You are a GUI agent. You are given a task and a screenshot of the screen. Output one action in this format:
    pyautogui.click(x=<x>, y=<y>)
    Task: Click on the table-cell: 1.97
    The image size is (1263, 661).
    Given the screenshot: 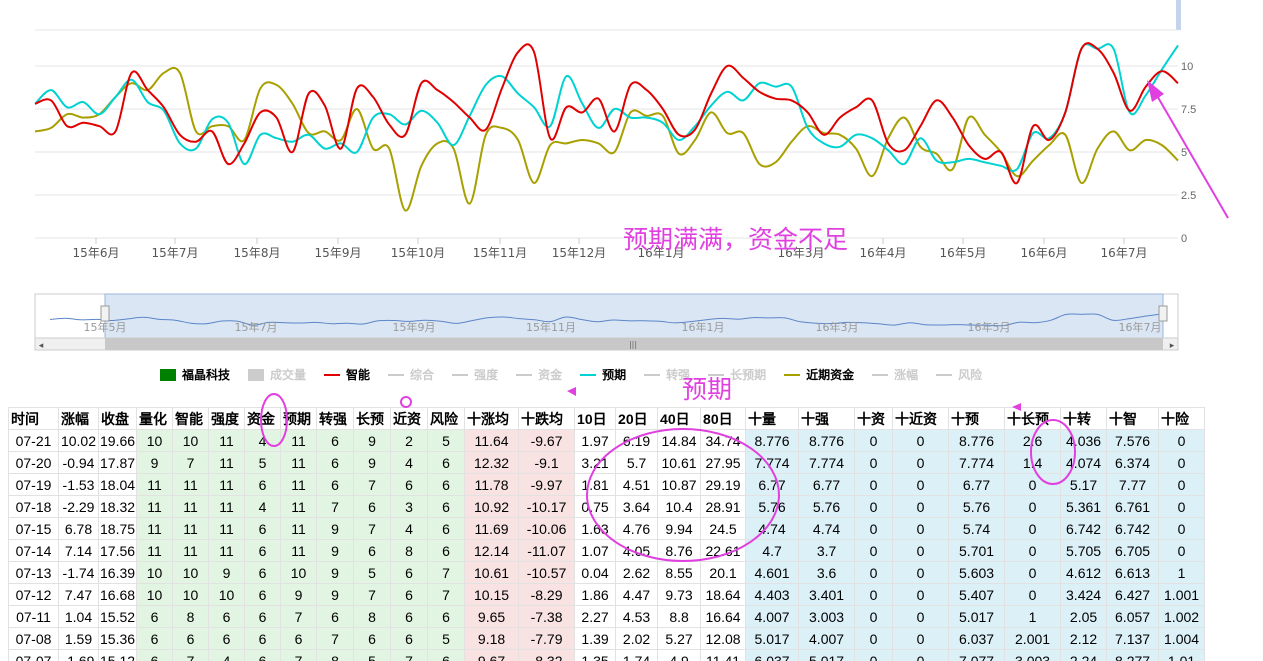 What is the action you would take?
    pyautogui.click(x=595, y=440)
    